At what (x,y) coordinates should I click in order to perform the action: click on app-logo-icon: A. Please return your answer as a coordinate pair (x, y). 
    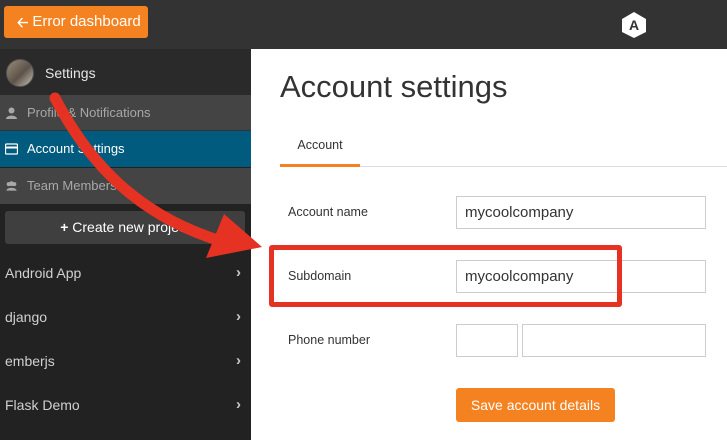
    Looking at the image, I should click on (634, 25).